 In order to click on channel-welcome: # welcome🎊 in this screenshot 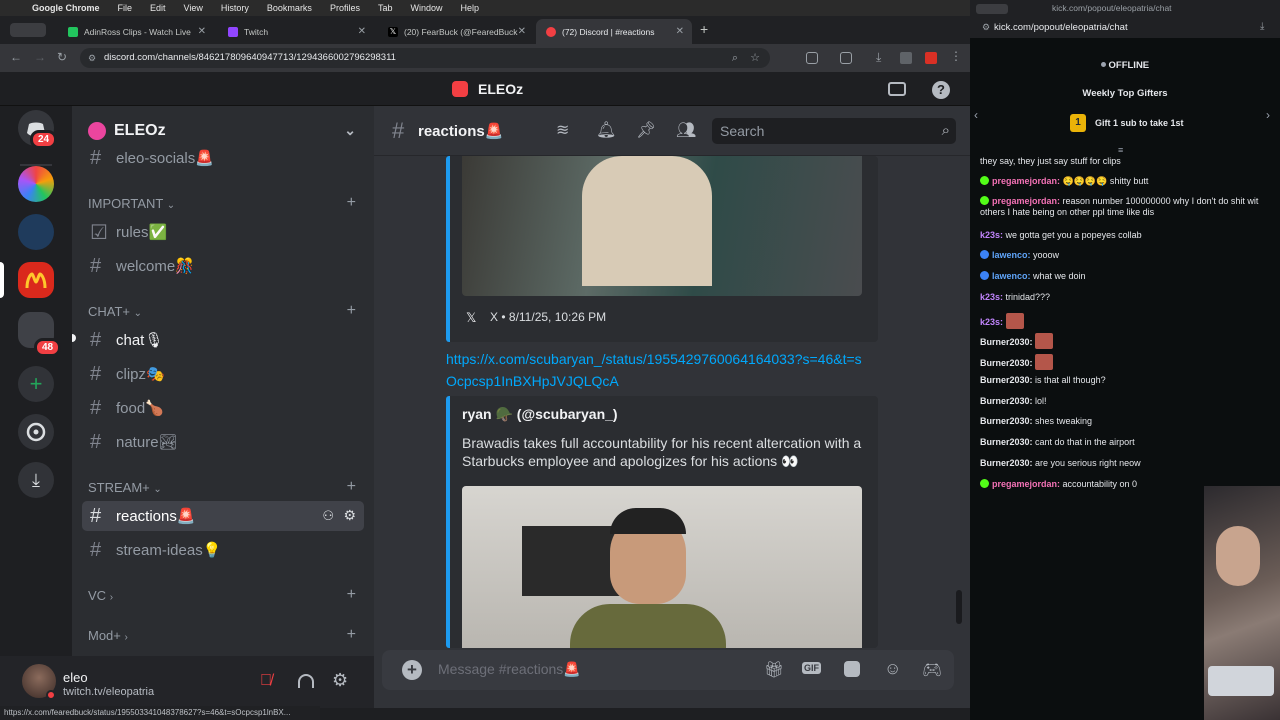, I will do `click(223, 266)`.